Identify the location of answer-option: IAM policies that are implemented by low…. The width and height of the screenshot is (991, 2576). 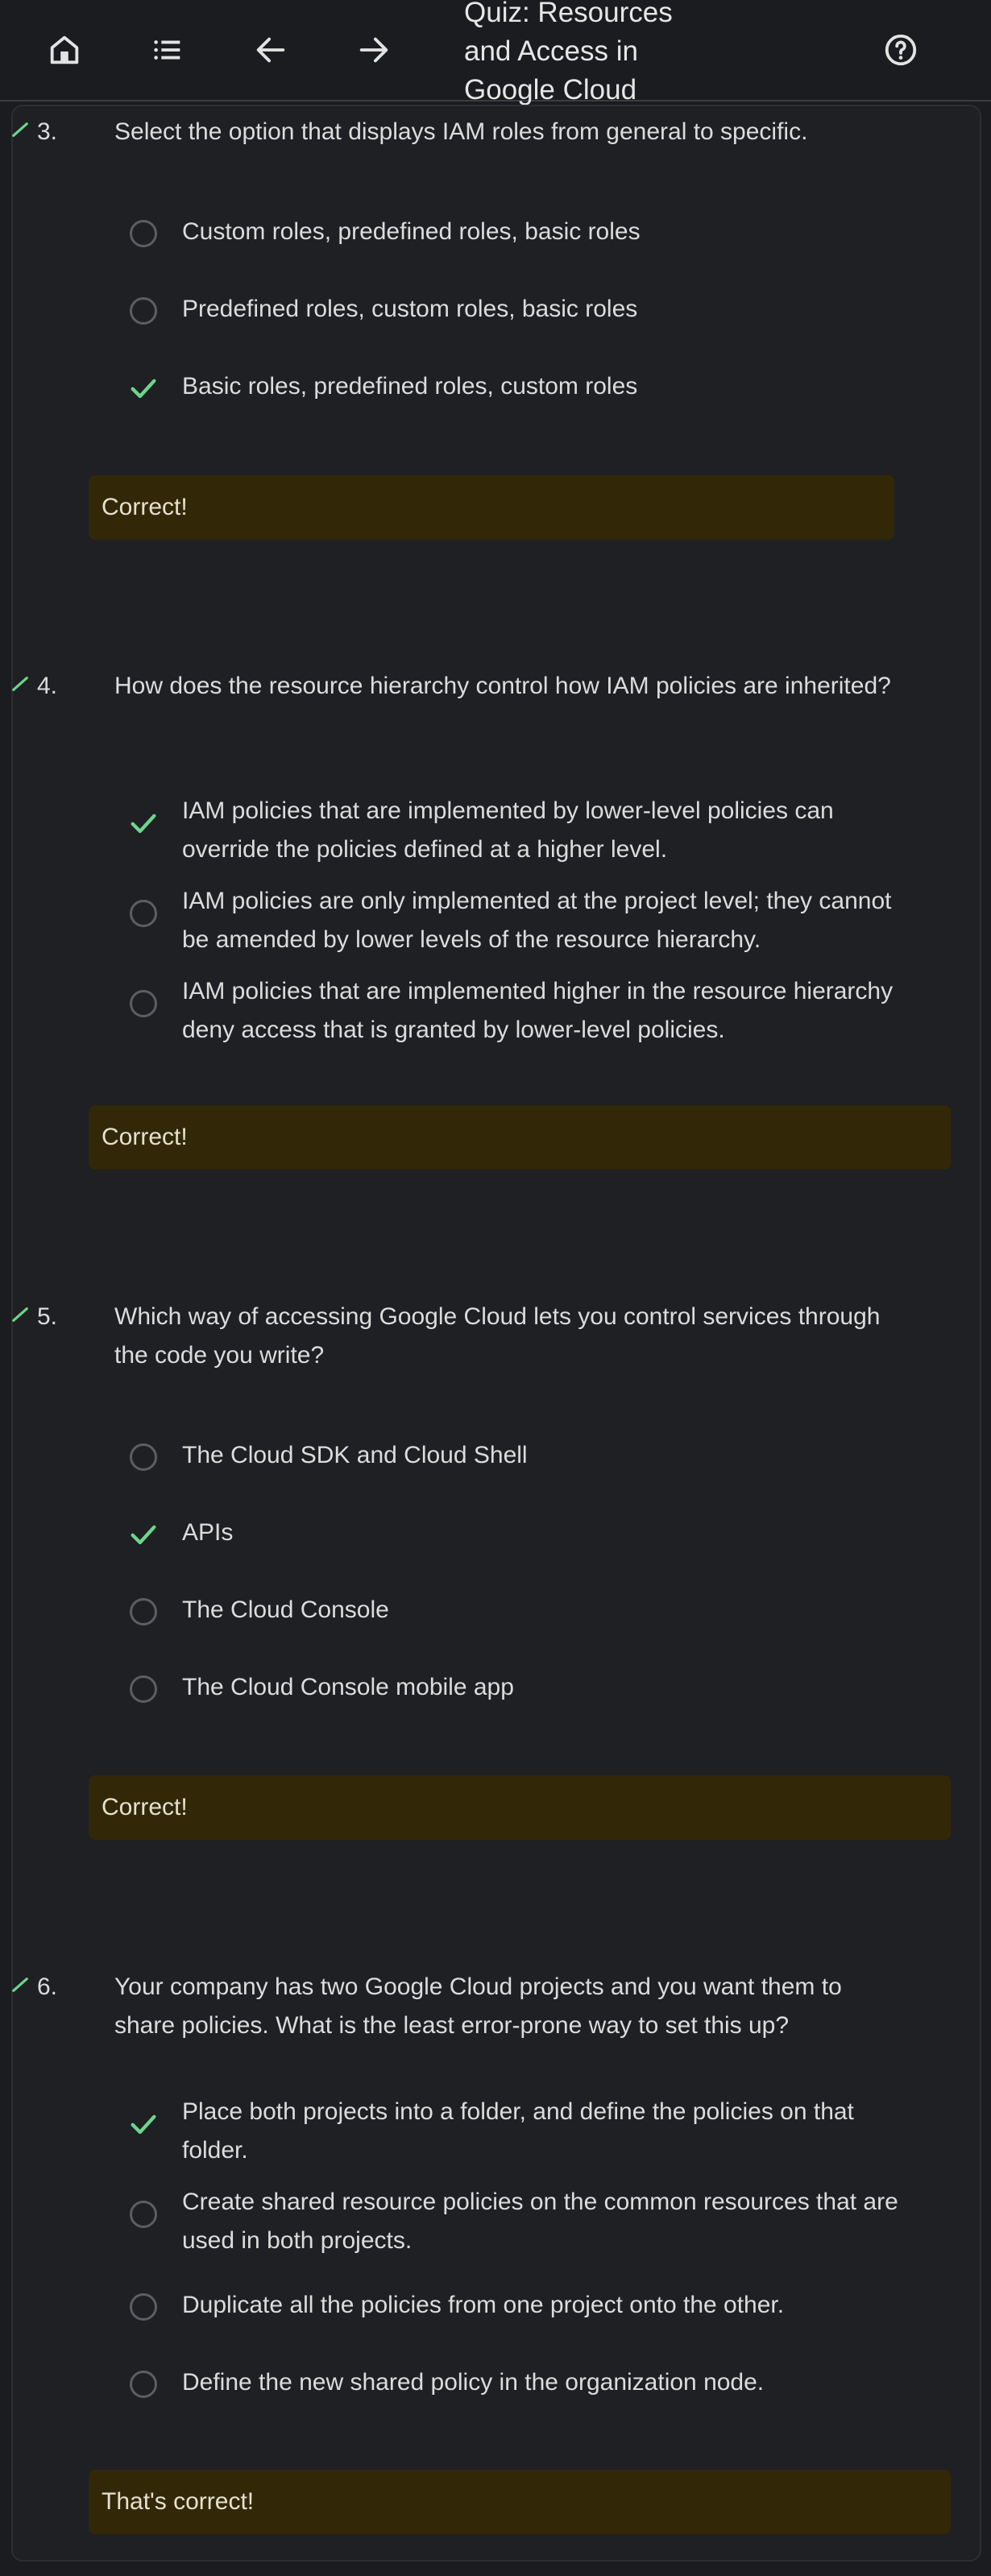
(544, 830).